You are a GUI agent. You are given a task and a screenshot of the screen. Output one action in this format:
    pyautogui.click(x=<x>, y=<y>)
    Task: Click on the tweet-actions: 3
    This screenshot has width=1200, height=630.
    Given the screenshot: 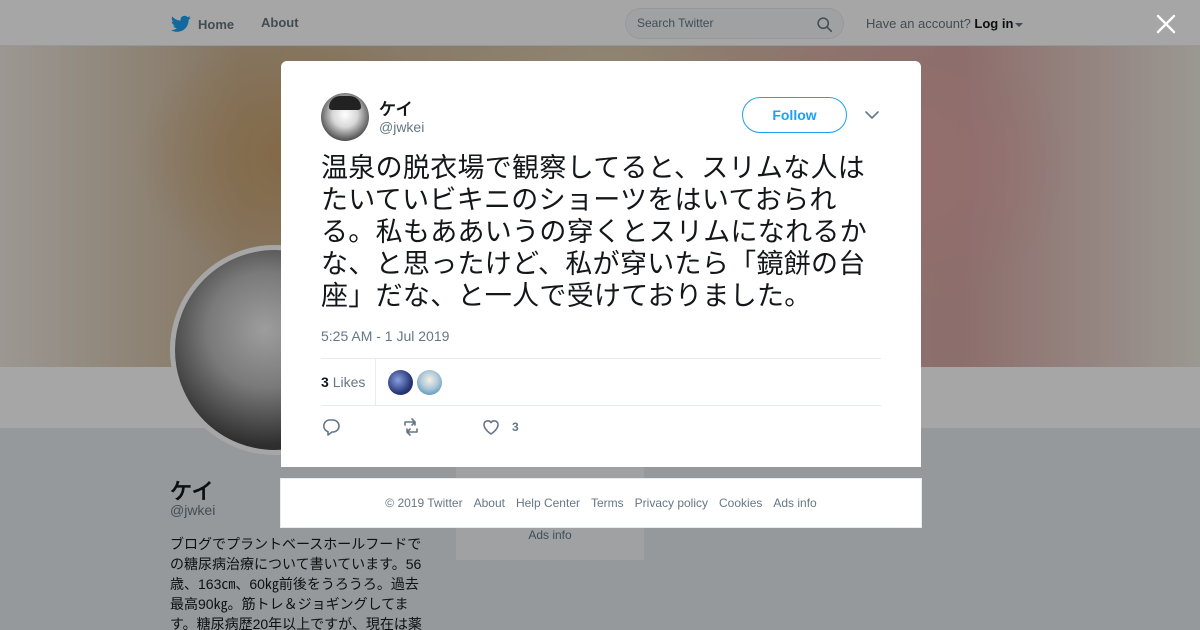 What is the action you would take?
    pyautogui.click(x=471, y=427)
    